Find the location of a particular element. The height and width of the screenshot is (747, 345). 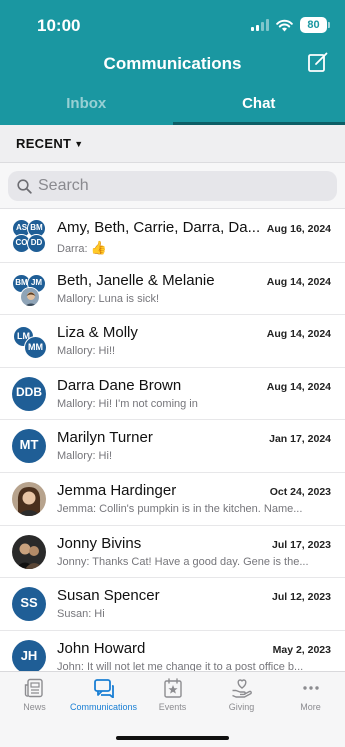

tab-news: News is located at coordinates (34, 697).